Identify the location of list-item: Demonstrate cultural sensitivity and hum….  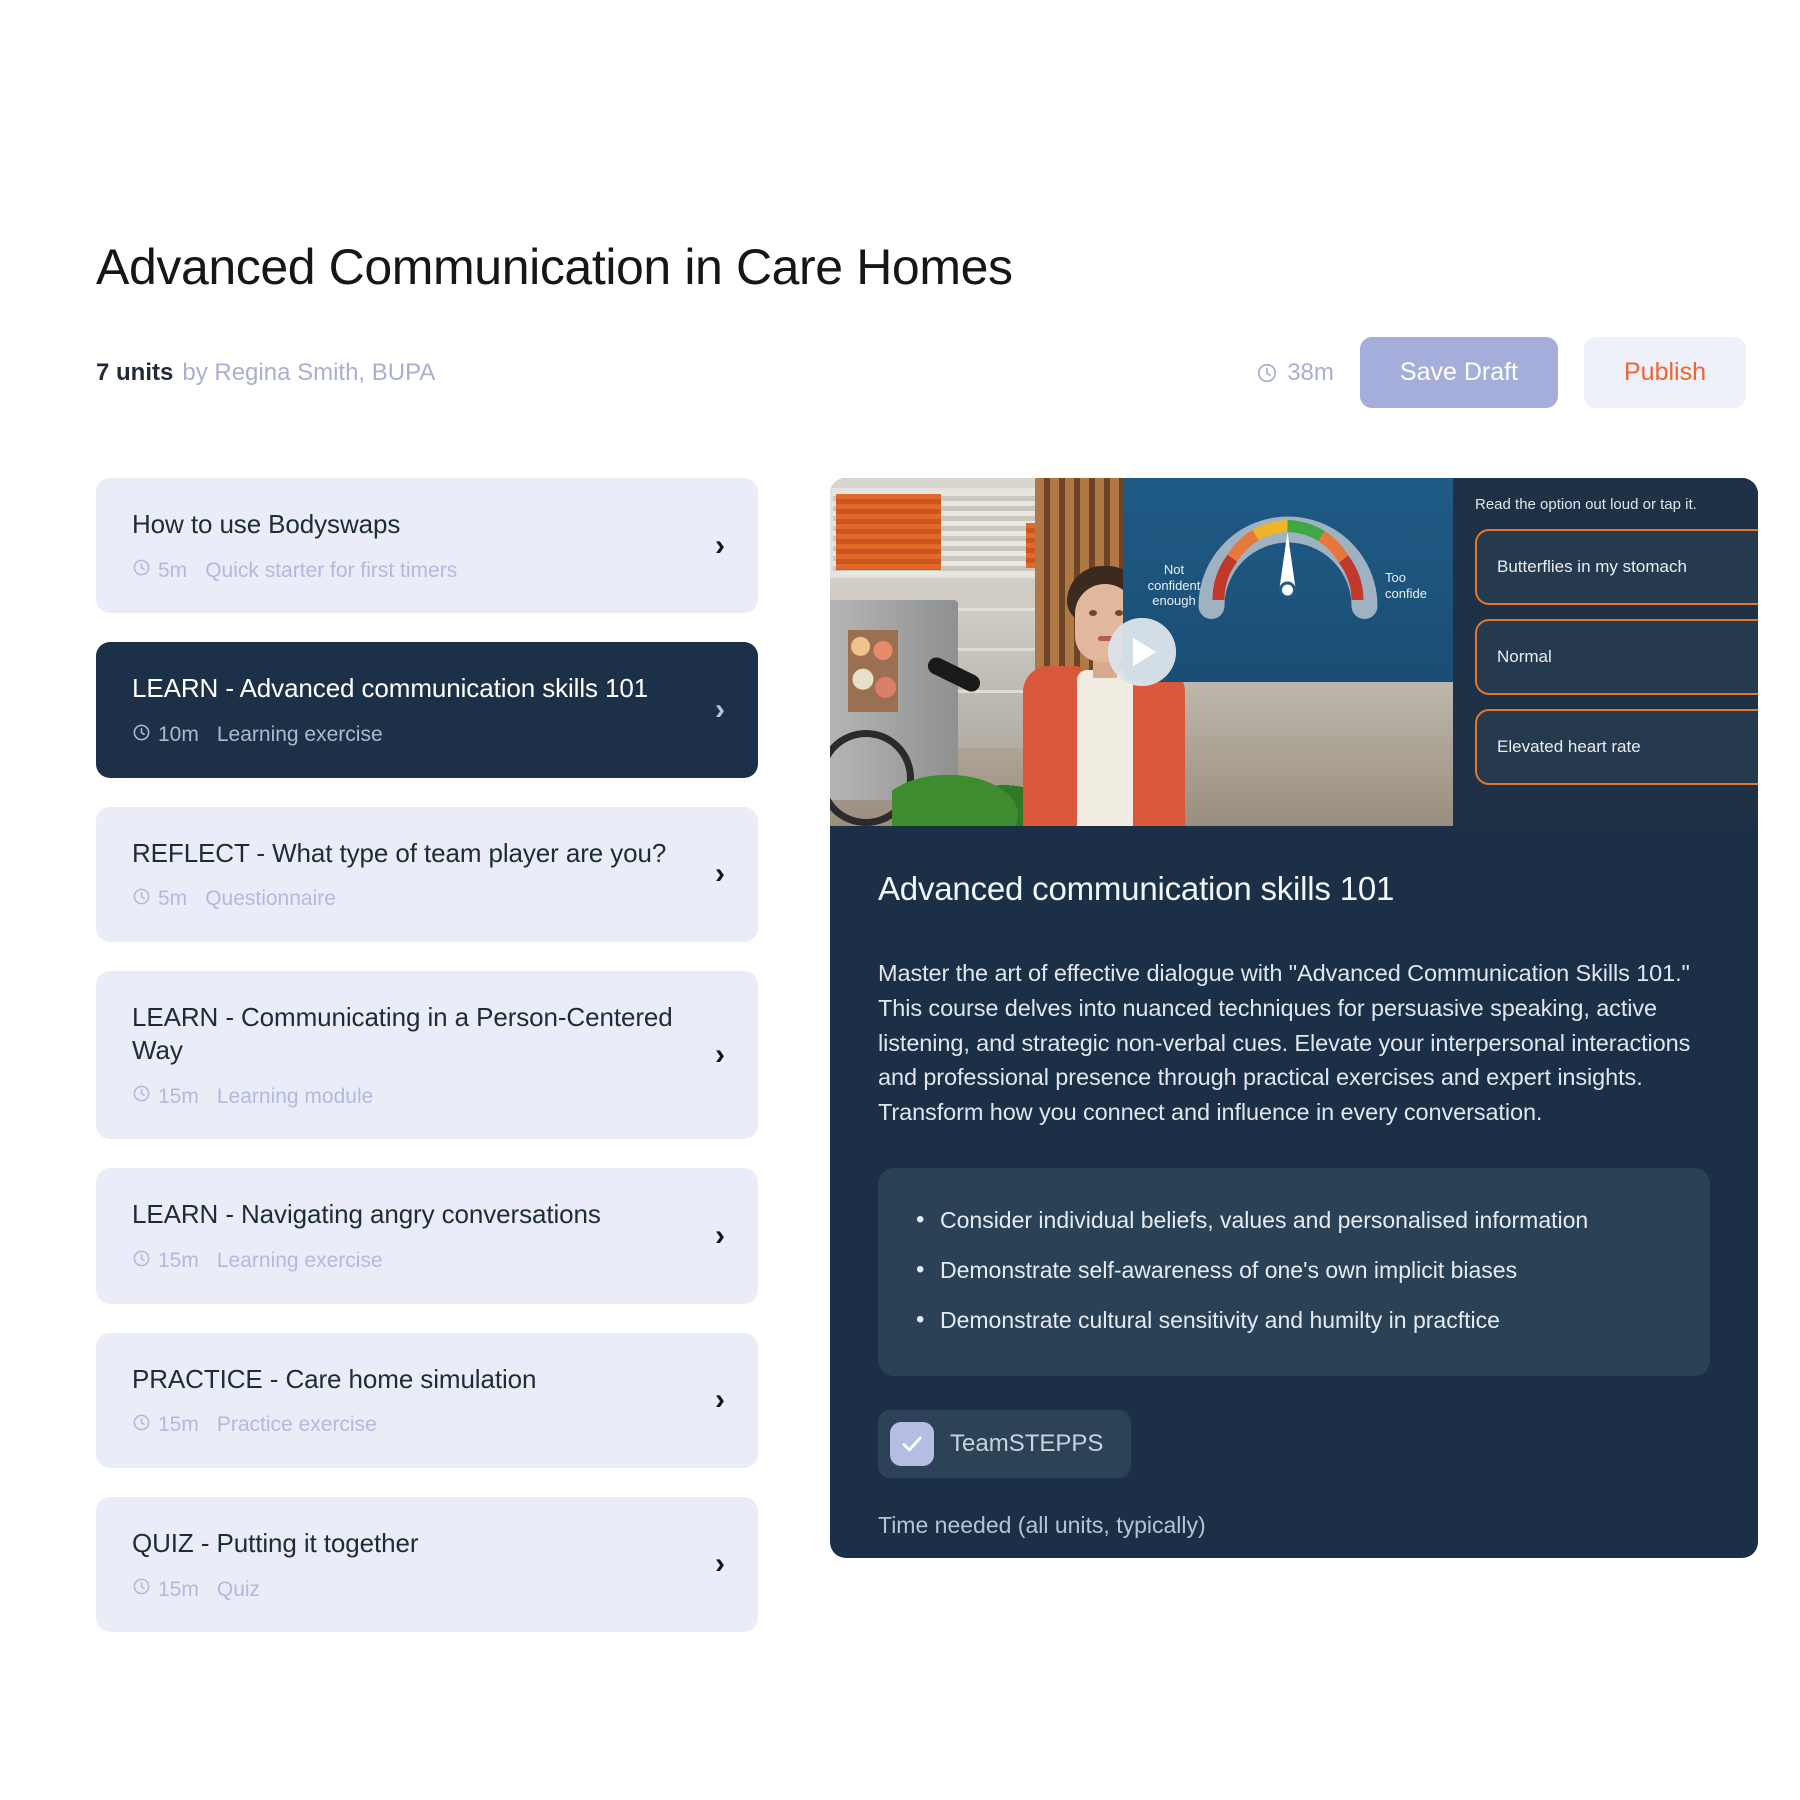
(1294, 1321).